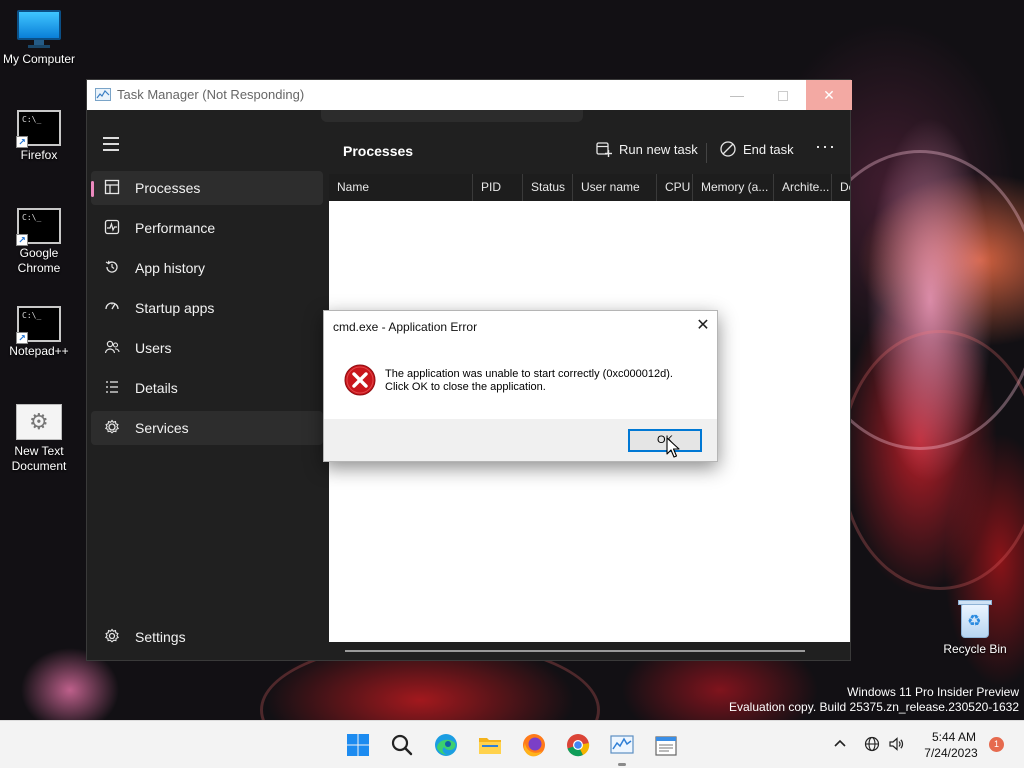 The height and width of the screenshot is (768, 1024). Describe the element at coordinates (405, 327) in the screenshot. I see `dialog-title: cmd.exe - Application Error` at that location.